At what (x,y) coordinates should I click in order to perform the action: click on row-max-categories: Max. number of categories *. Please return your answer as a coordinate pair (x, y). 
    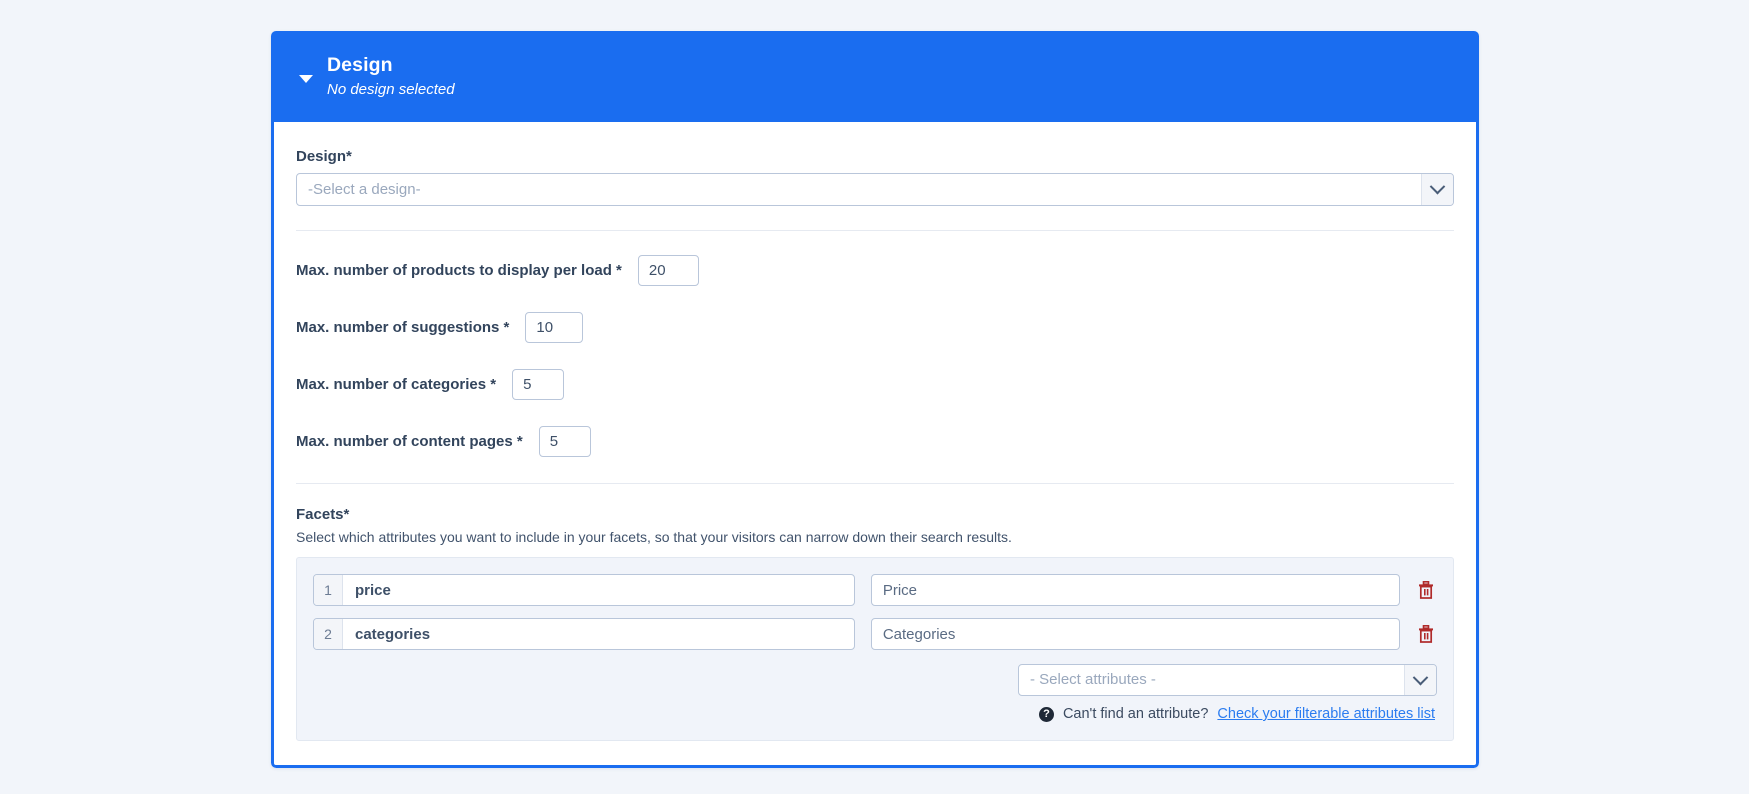
    Looking at the image, I should click on (875, 384).